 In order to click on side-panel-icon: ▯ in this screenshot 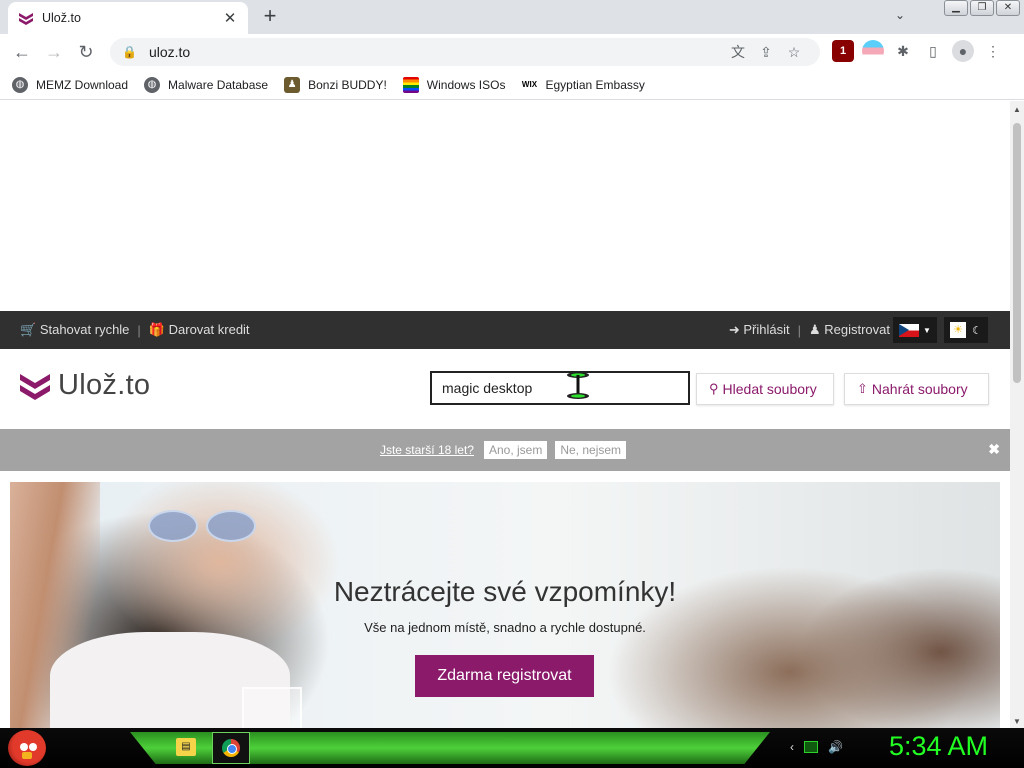, I will do `click(933, 51)`.